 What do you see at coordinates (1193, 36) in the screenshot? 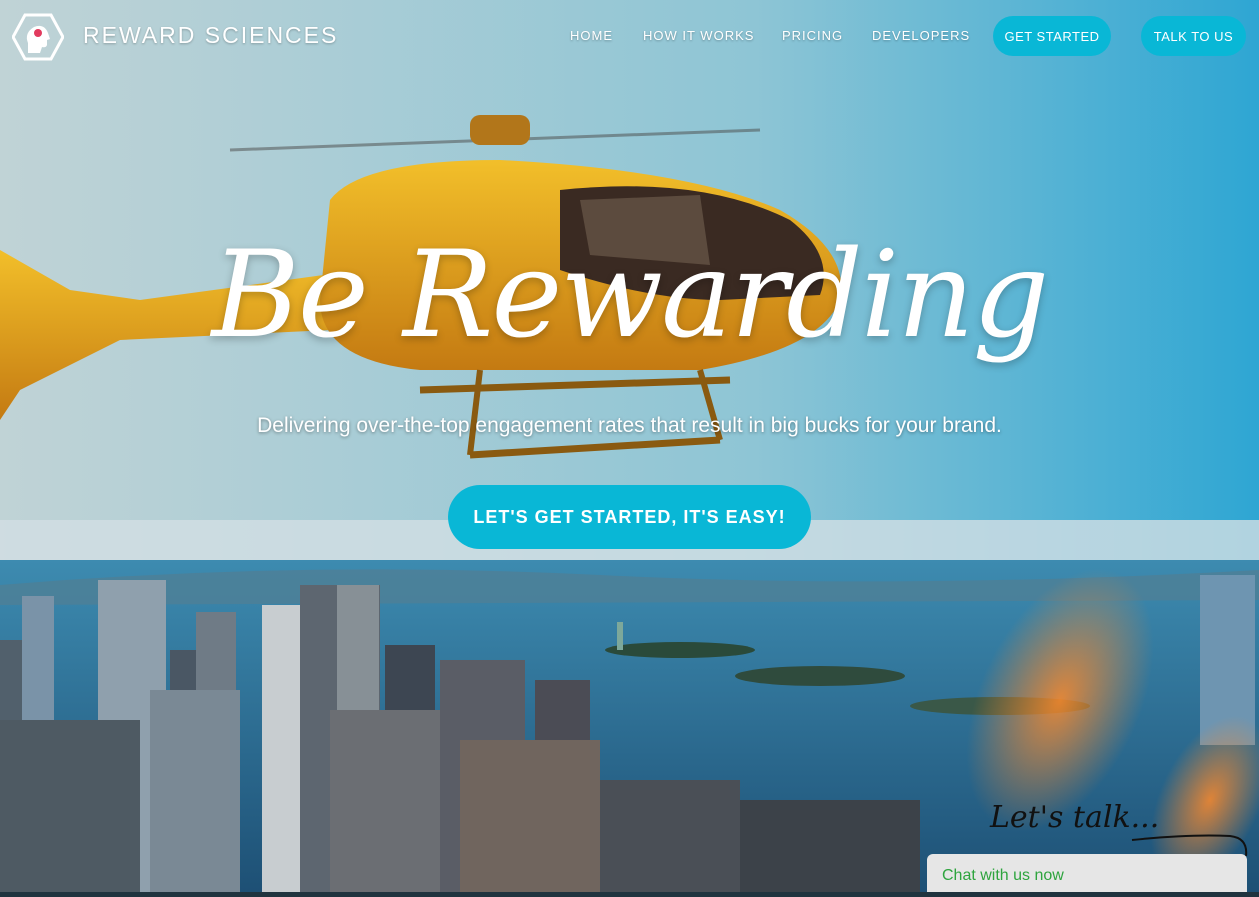
I see `talk-to-us-button: TALK TO US` at bounding box center [1193, 36].